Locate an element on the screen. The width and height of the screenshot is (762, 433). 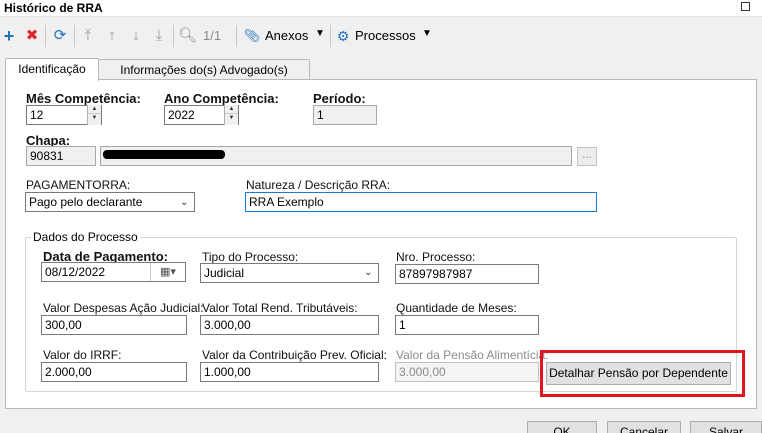
nro-processo-label: Nro. Processo: is located at coordinates (436, 257).